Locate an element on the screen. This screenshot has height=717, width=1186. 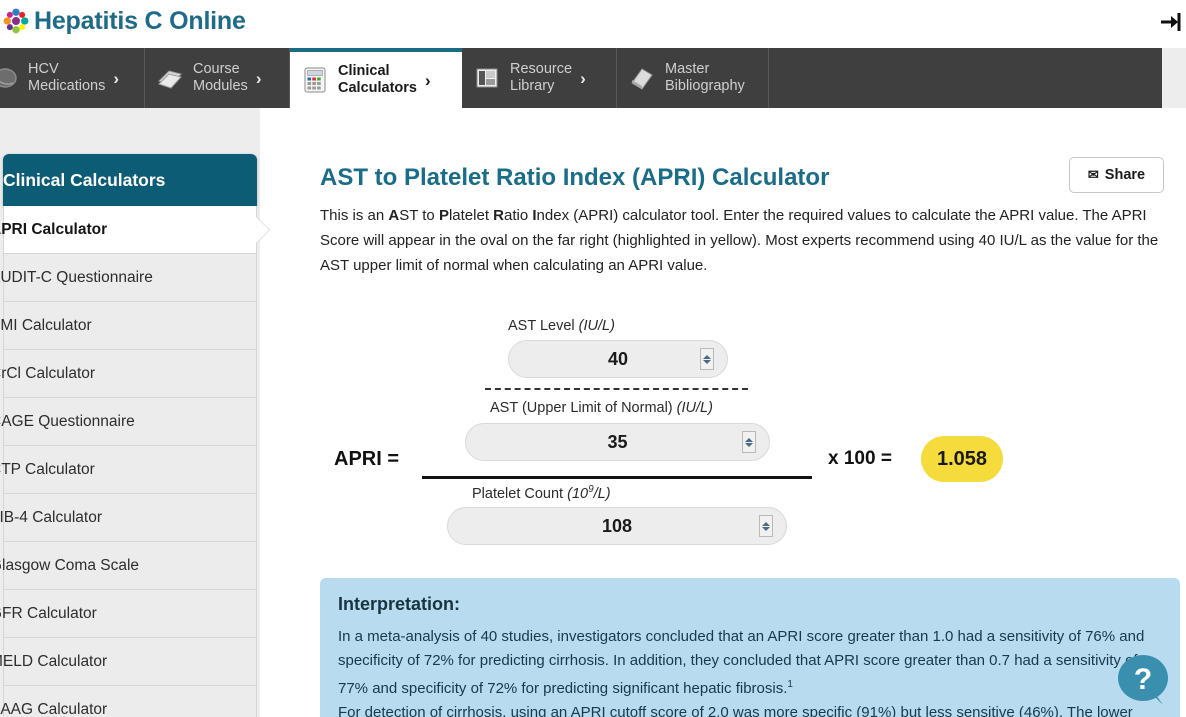
library-shelf-icon is located at coordinates (487, 78).